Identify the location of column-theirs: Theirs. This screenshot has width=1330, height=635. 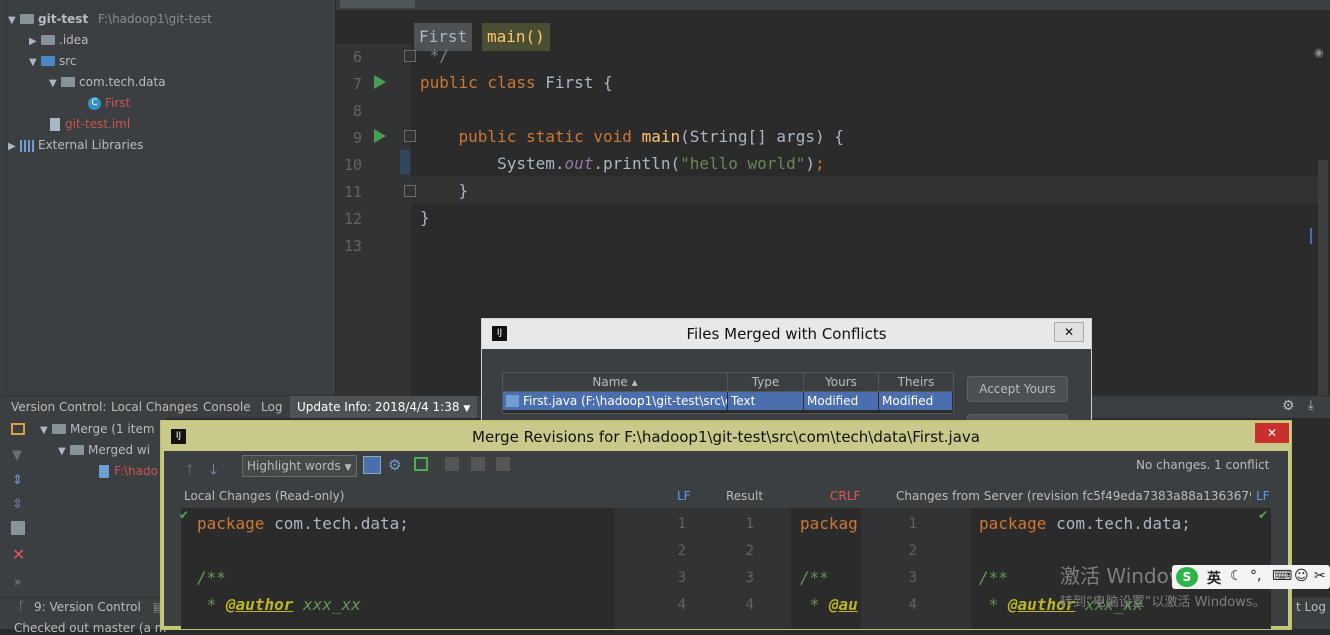
(916, 382).